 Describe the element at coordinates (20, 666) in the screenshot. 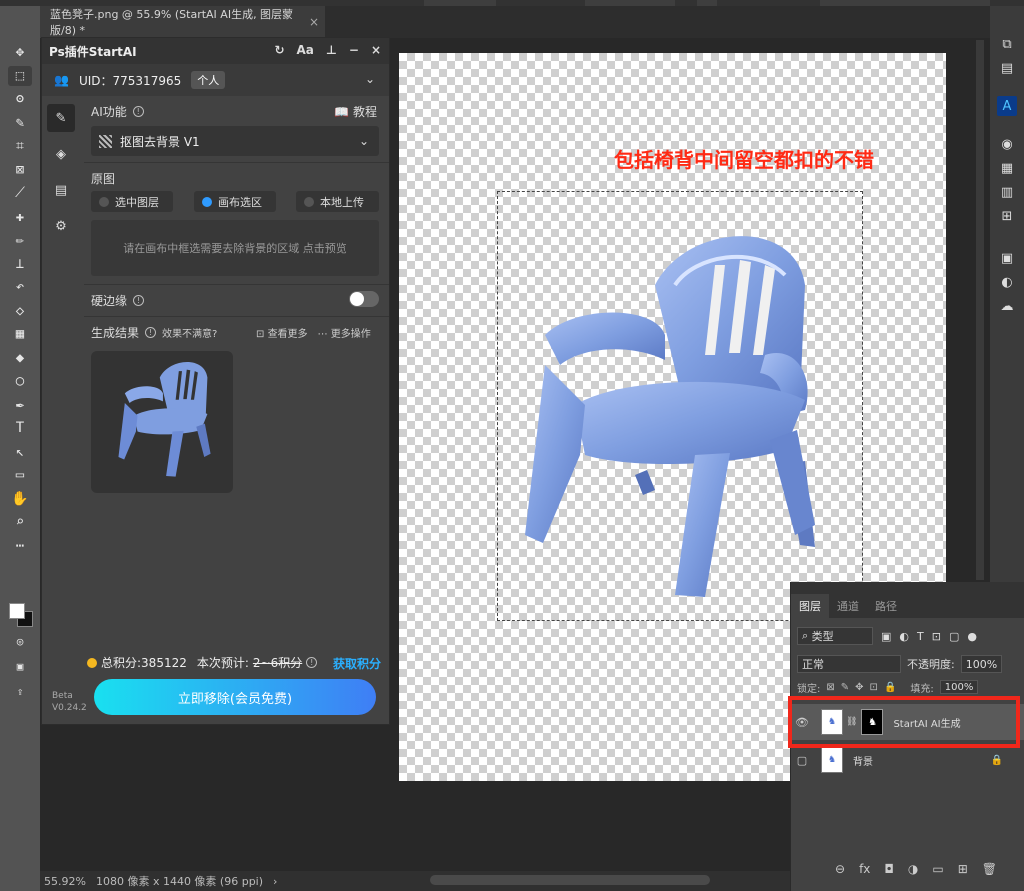

I see `screen-mode-icon: ▣` at that location.